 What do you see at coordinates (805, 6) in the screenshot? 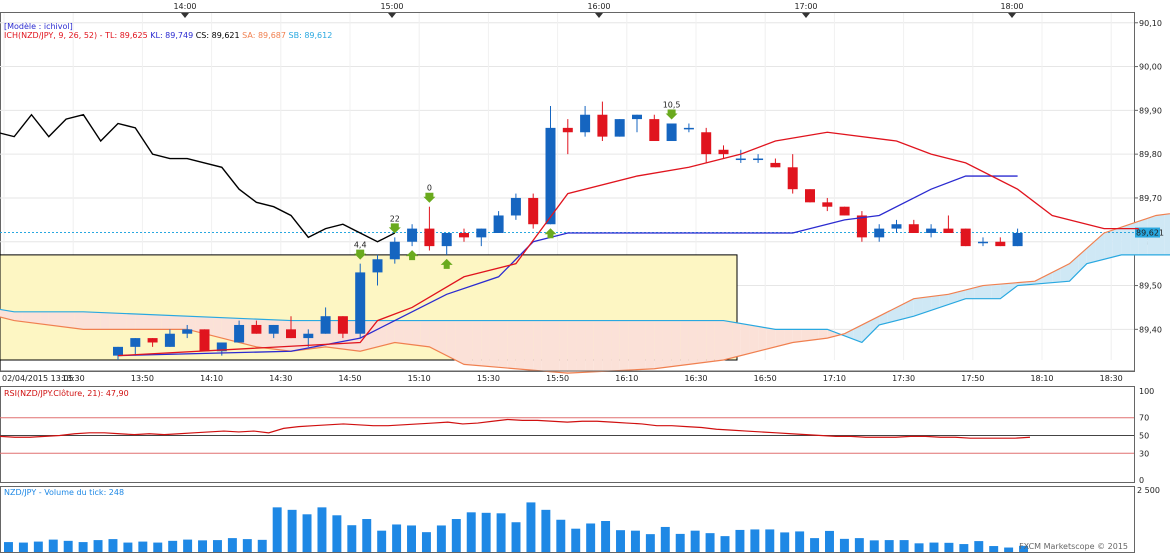
I see `top-time-label: 17:00` at bounding box center [805, 6].